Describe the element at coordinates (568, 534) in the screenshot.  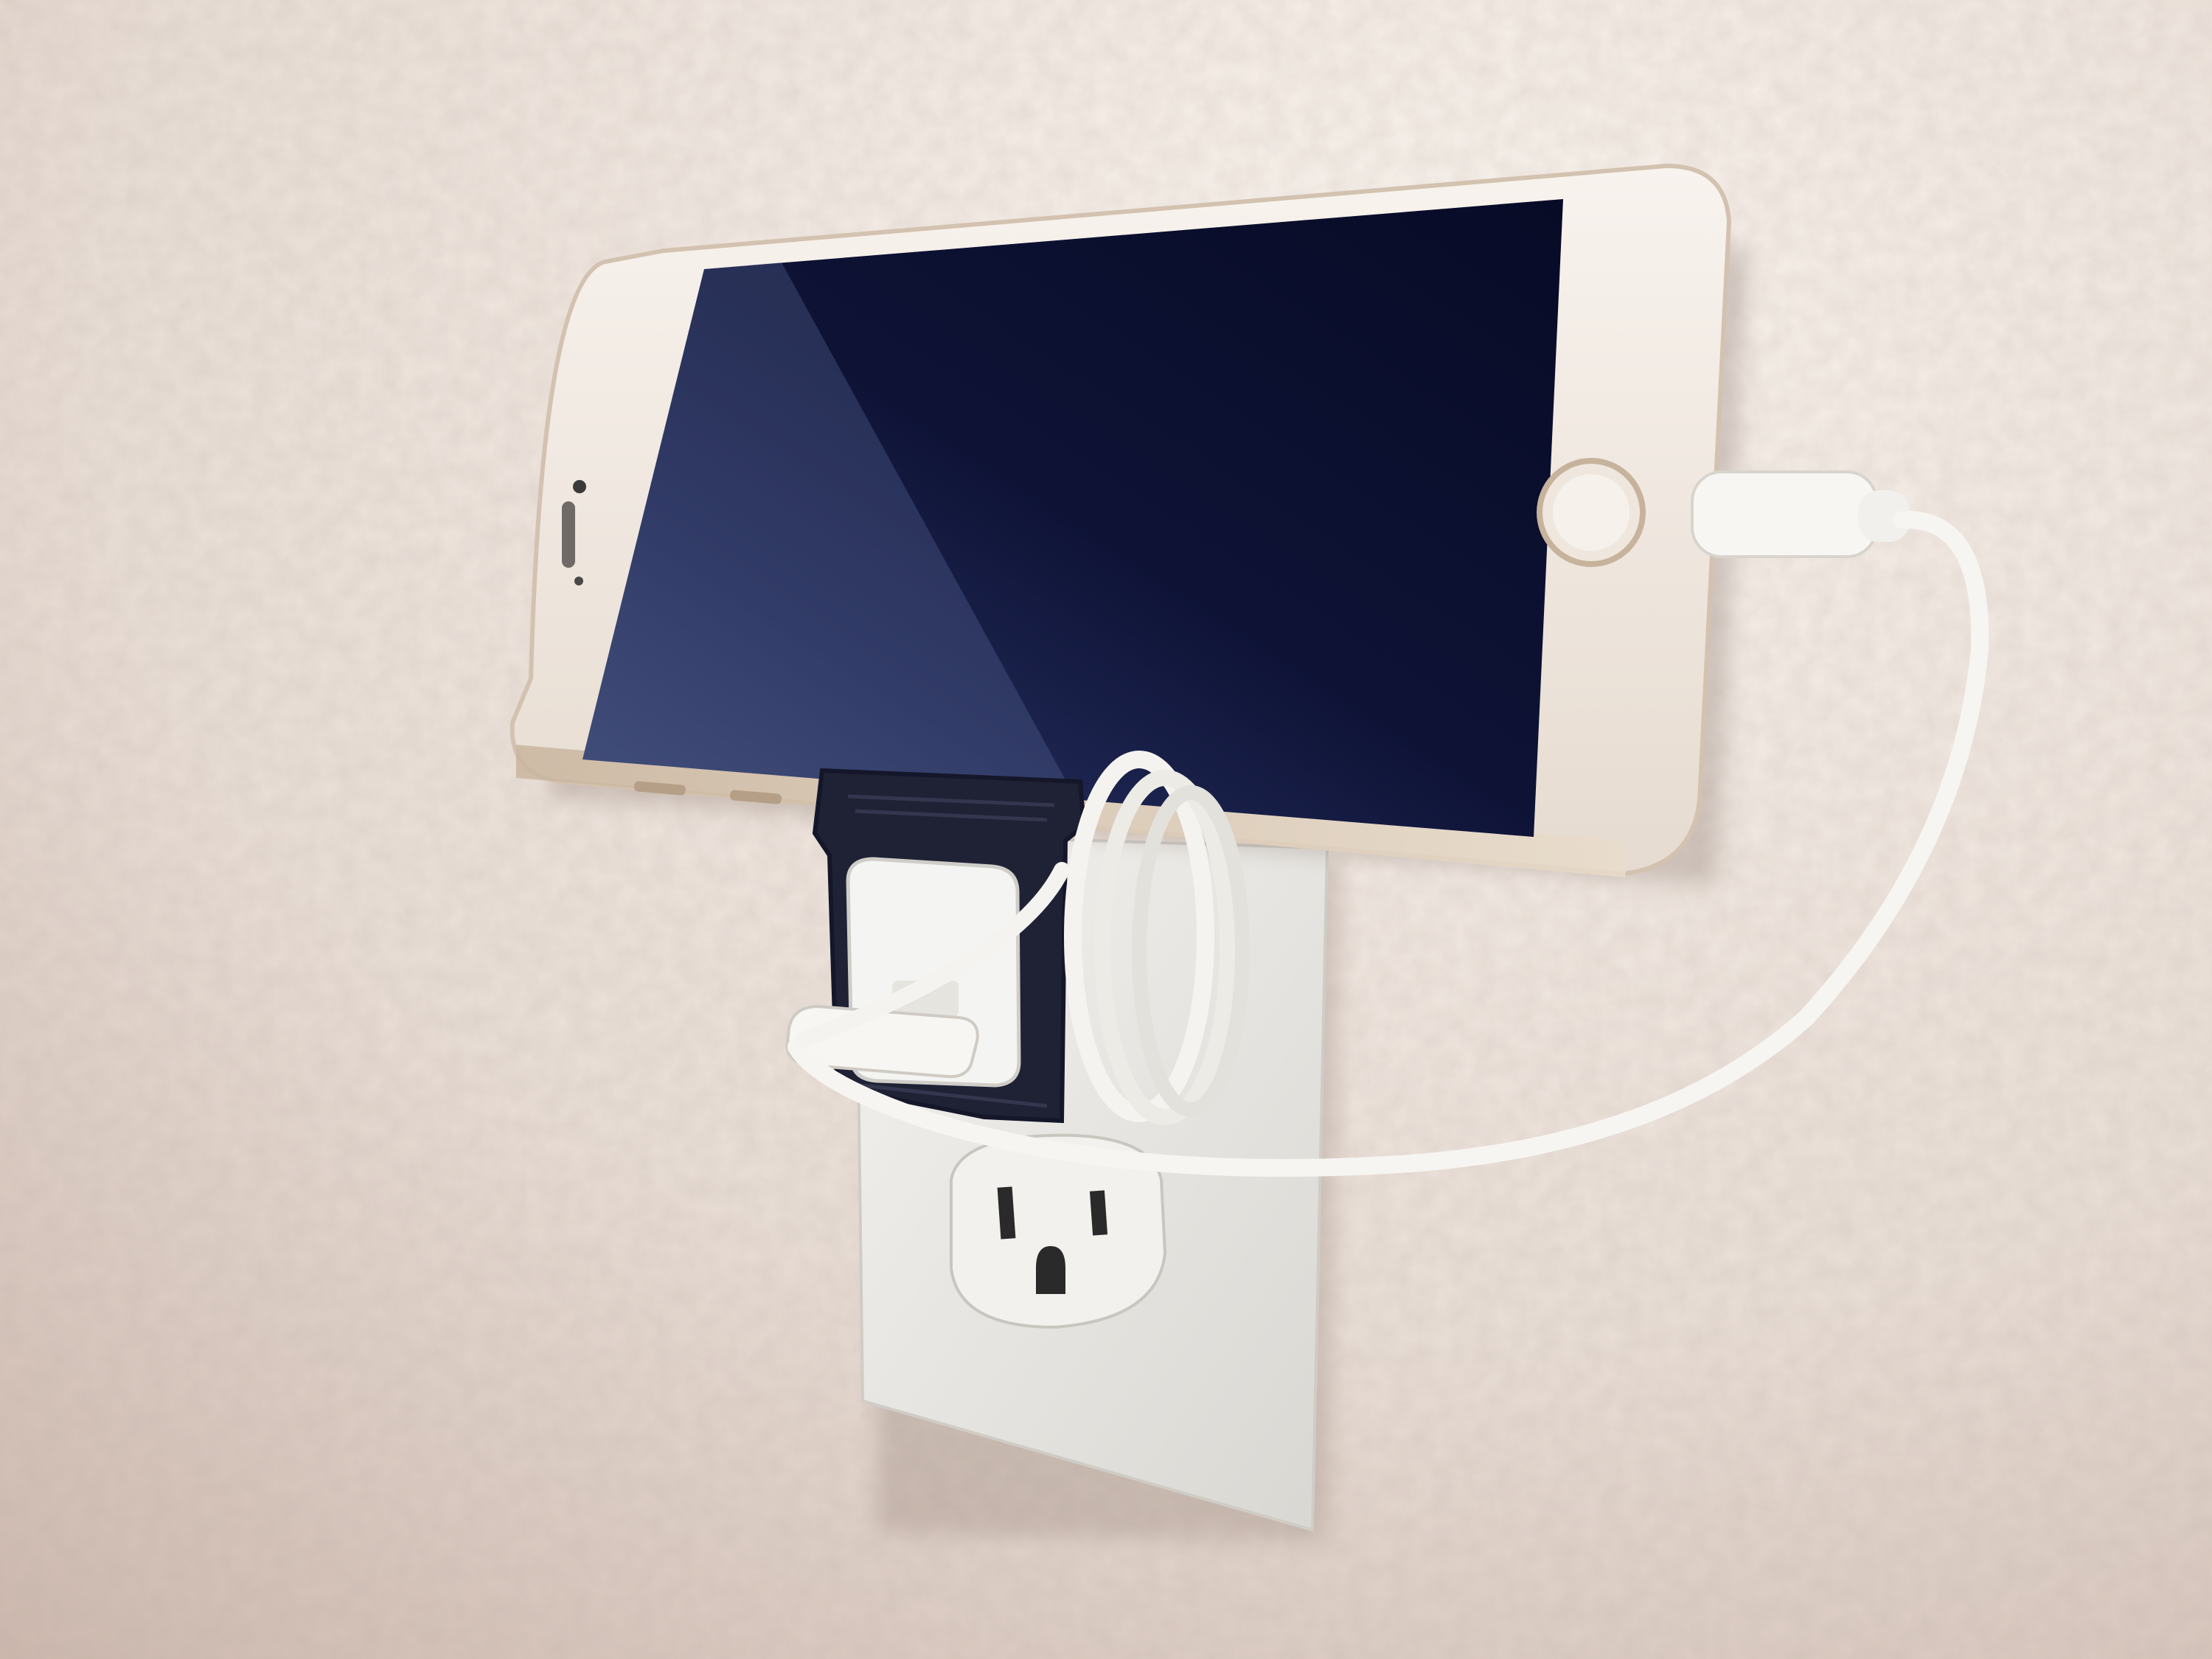
I see `earpiece` at that location.